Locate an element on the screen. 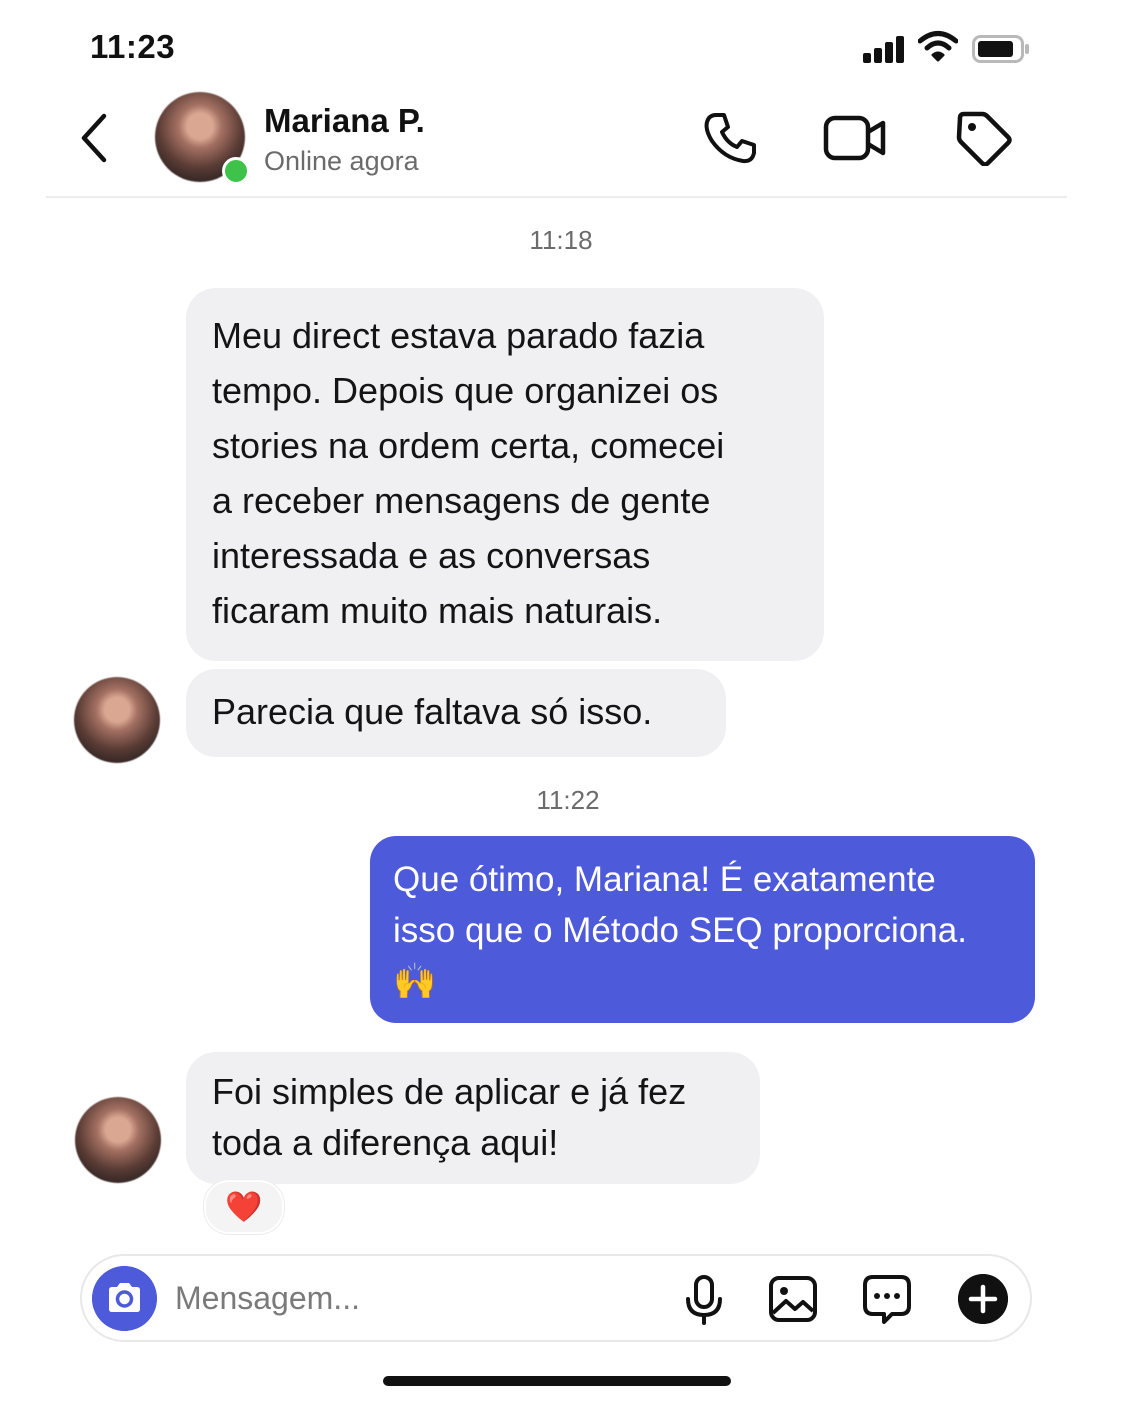 This screenshot has height=1402, width=1122. message-line: Que ótimo, Mariana! É exatamente is located at coordinates (664, 879).